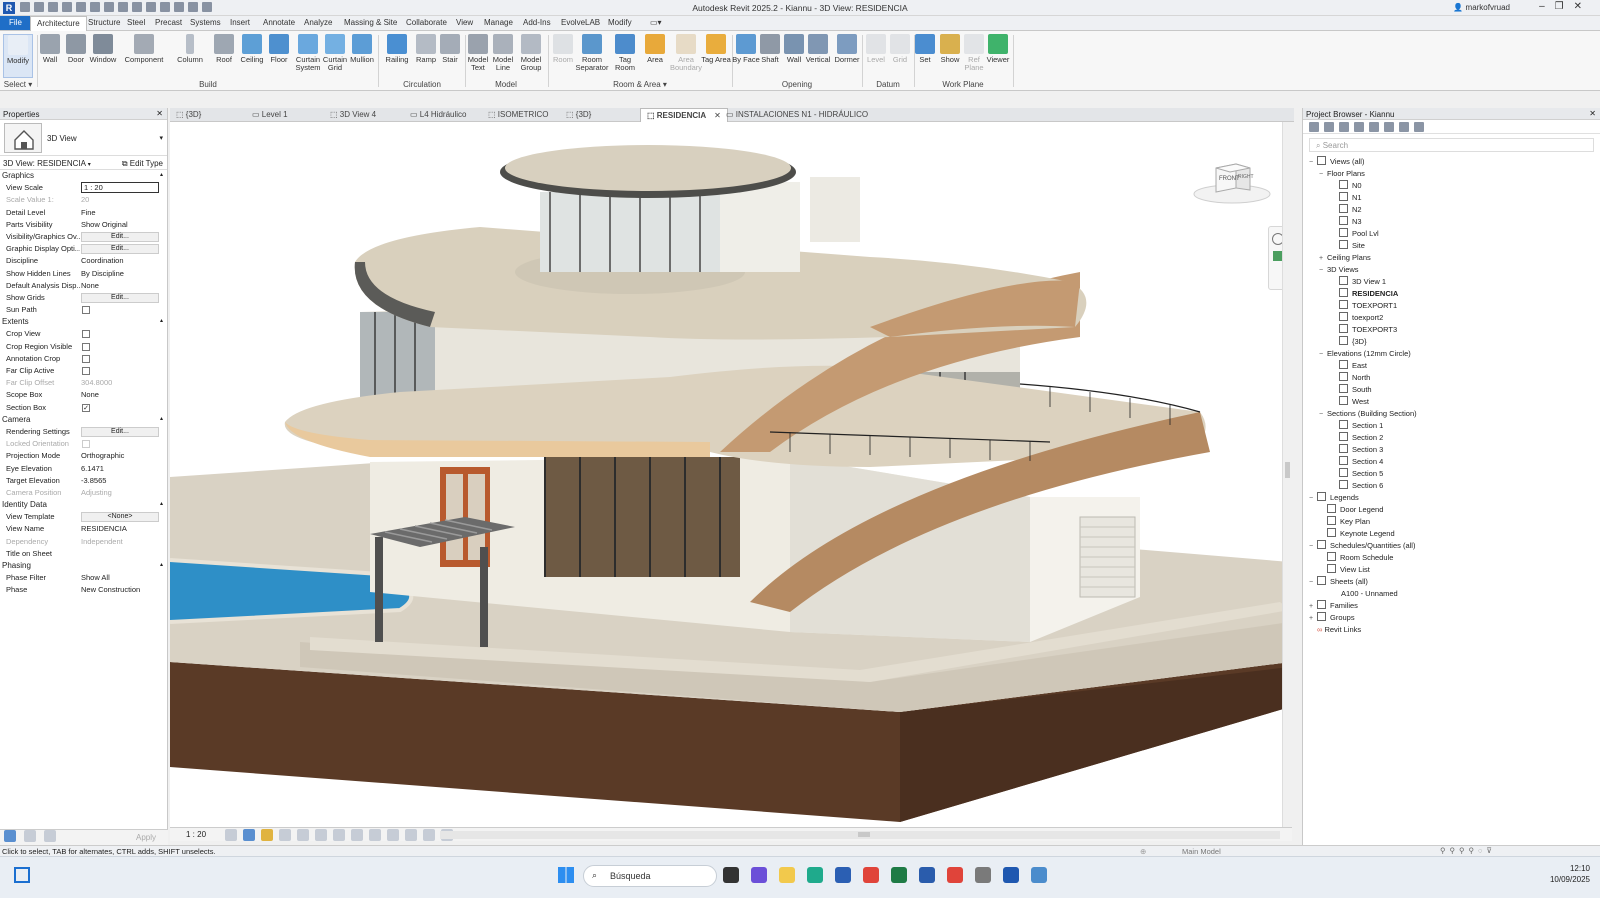 The height and width of the screenshot is (898, 1600). What do you see at coordinates (1362, 282) in the screenshot?
I see `tree-item-3d-view-1: 3D View 1` at bounding box center [1362, 282].